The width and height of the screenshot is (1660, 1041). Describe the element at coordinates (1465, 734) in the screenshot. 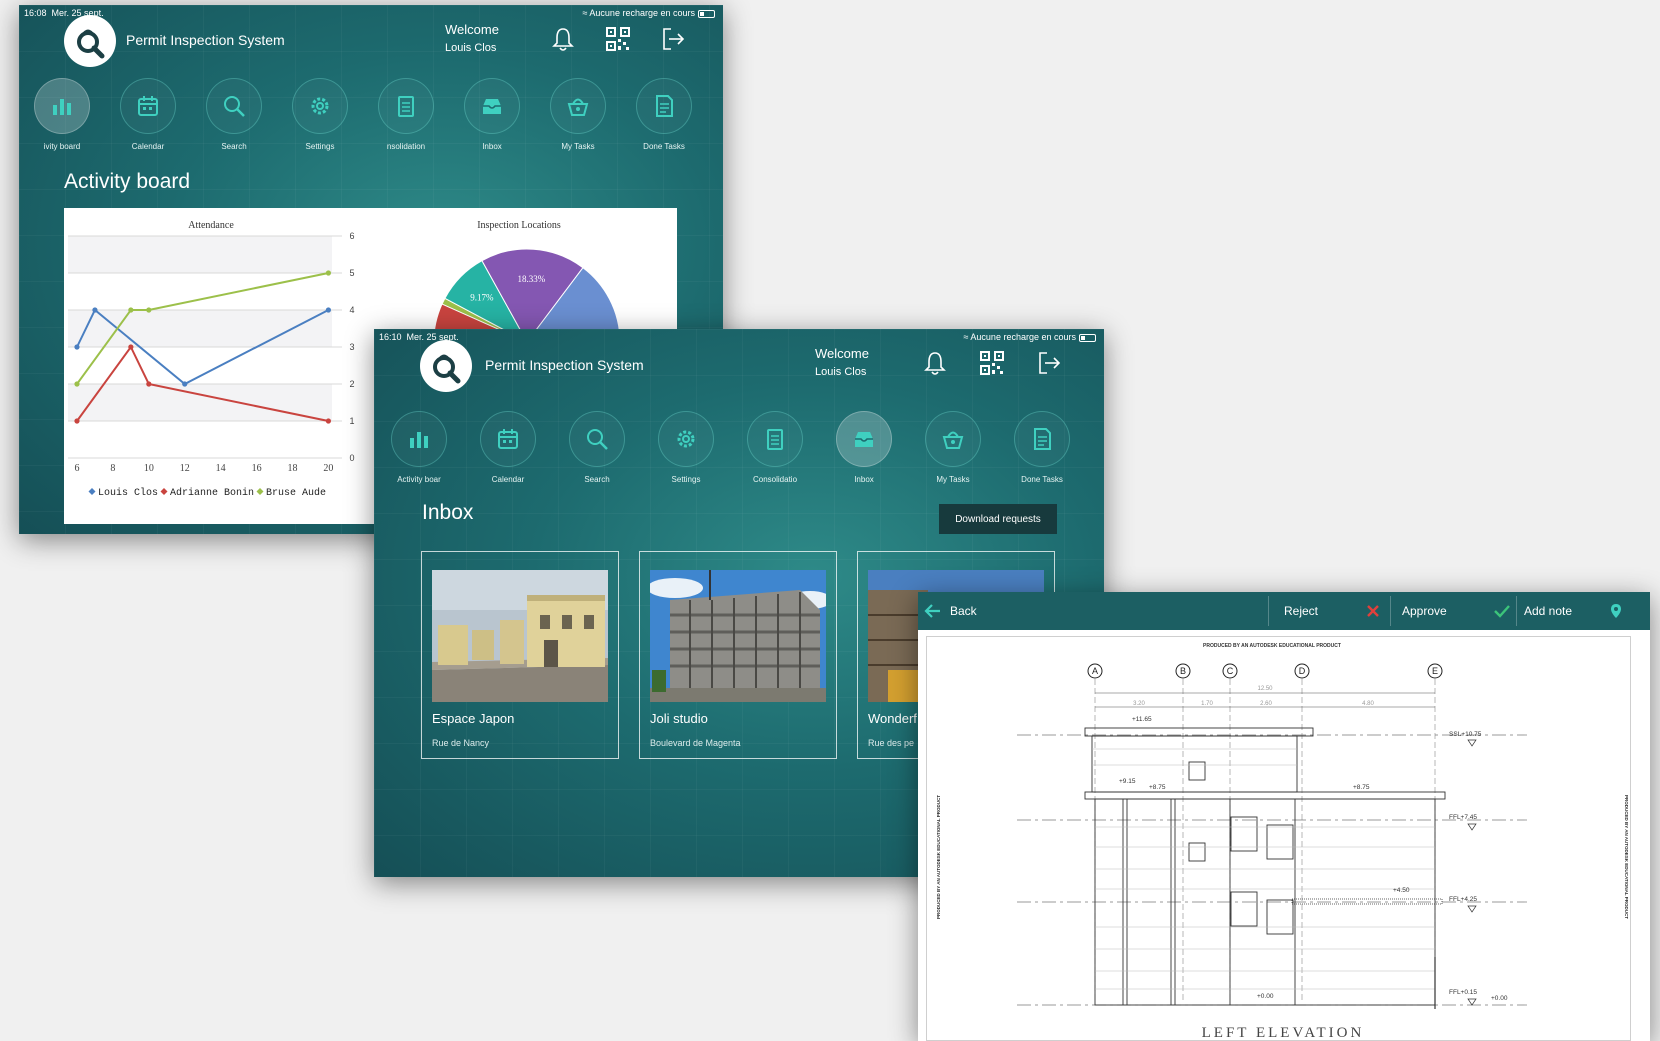

I see `level-label: SSL+10.75` at that location.